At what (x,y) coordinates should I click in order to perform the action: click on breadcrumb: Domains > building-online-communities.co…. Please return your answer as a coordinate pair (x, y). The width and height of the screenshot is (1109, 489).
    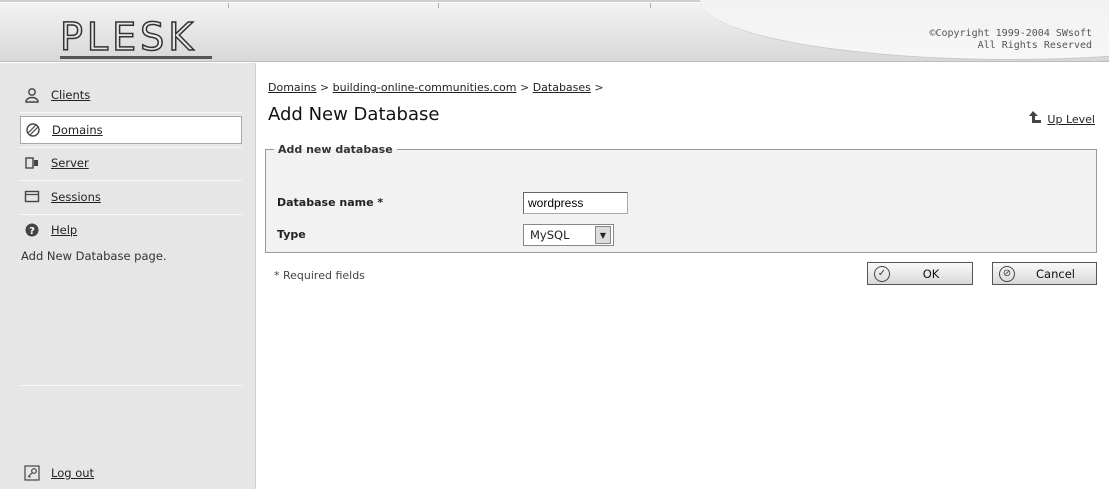
    Looking at the image, I should click on (436, 87).